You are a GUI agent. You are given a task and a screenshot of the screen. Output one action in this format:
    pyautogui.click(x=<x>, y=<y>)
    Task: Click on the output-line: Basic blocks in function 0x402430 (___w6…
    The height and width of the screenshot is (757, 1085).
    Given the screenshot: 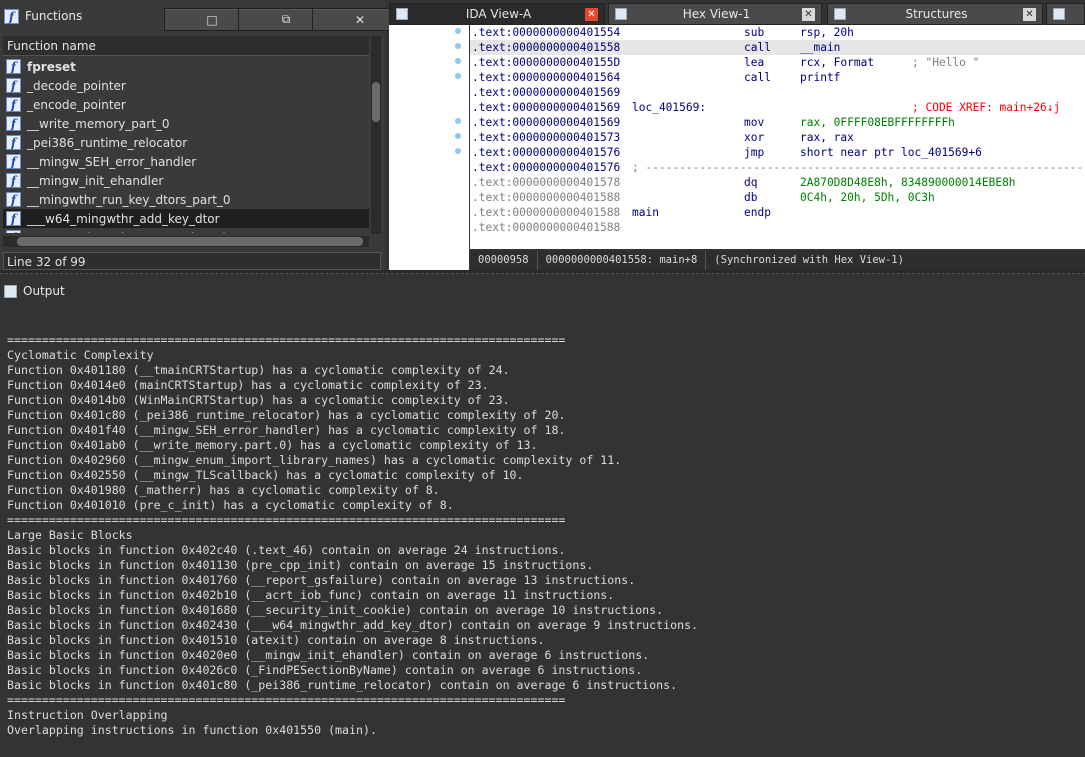 What is the action you would take?
    pyautogui.click(x=353, y=625)
    